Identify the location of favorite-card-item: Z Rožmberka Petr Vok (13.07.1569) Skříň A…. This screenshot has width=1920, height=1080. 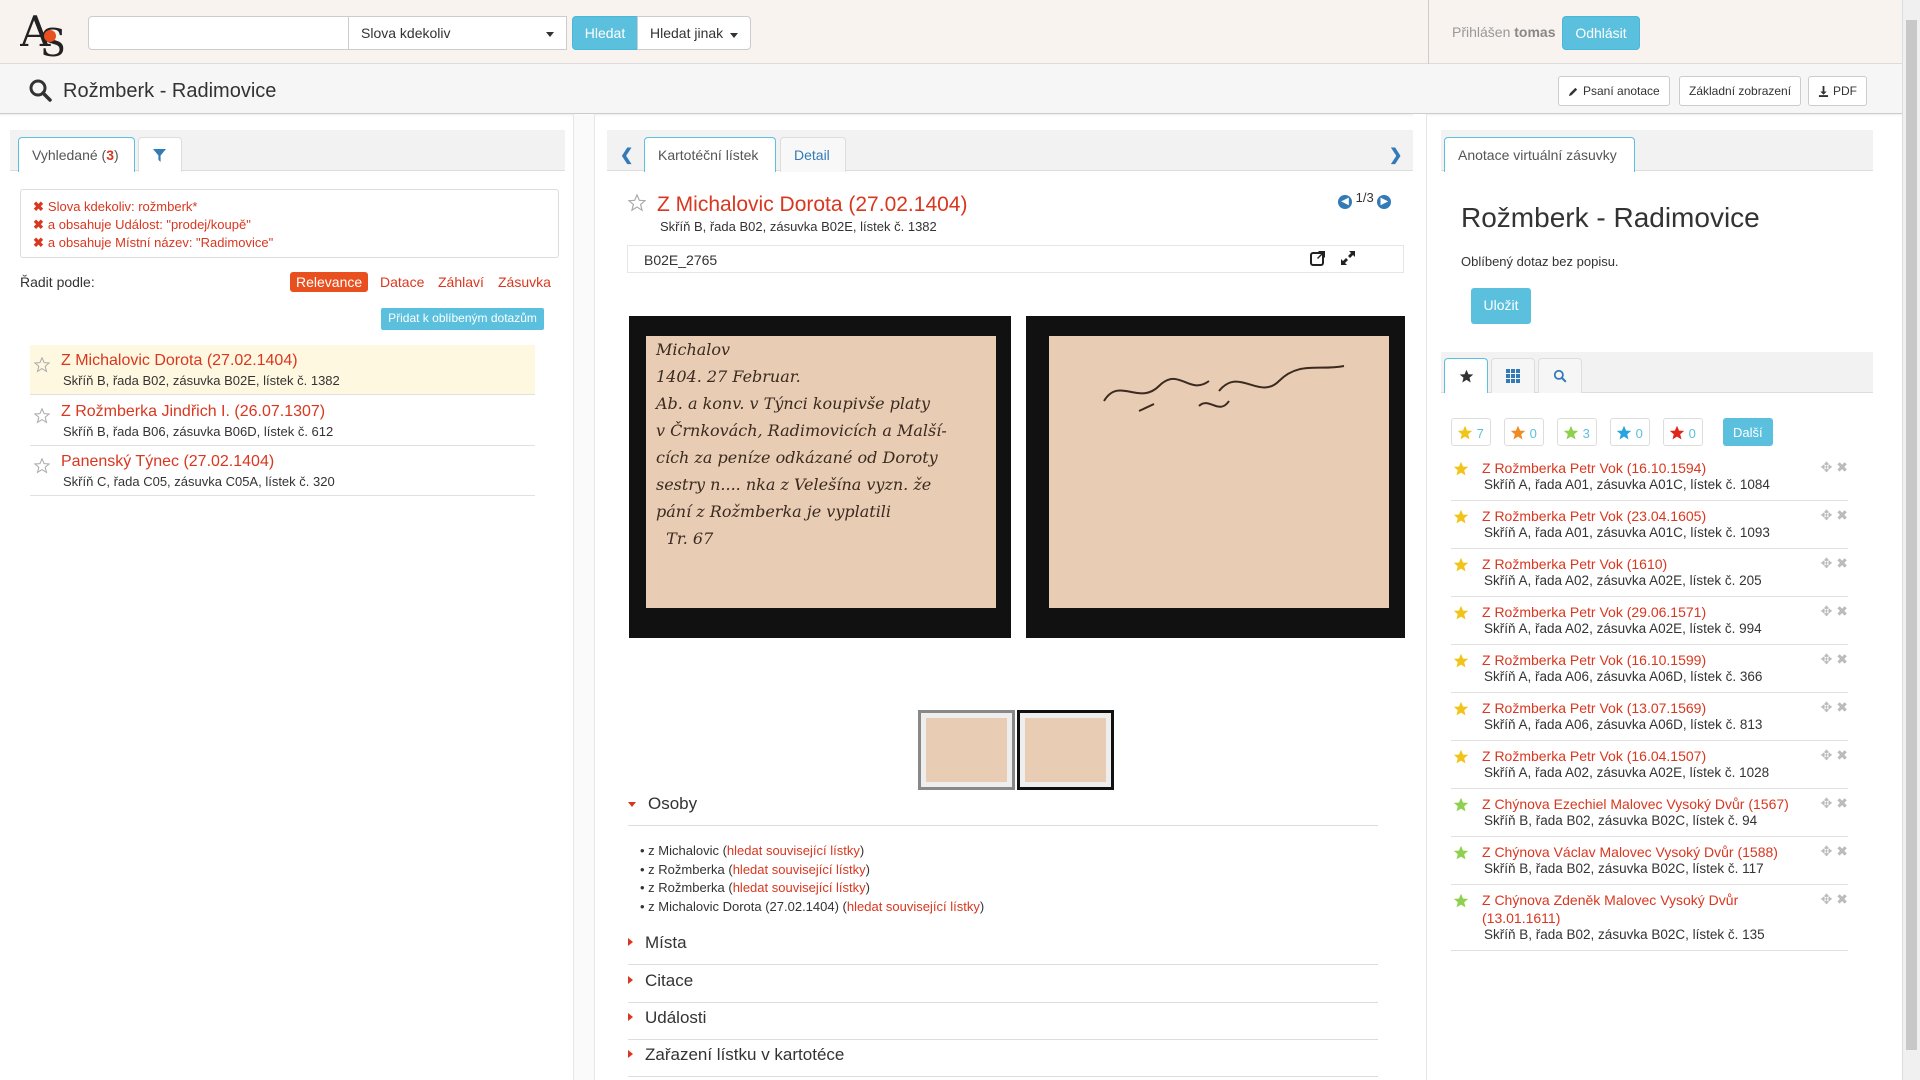
(1649, 717).